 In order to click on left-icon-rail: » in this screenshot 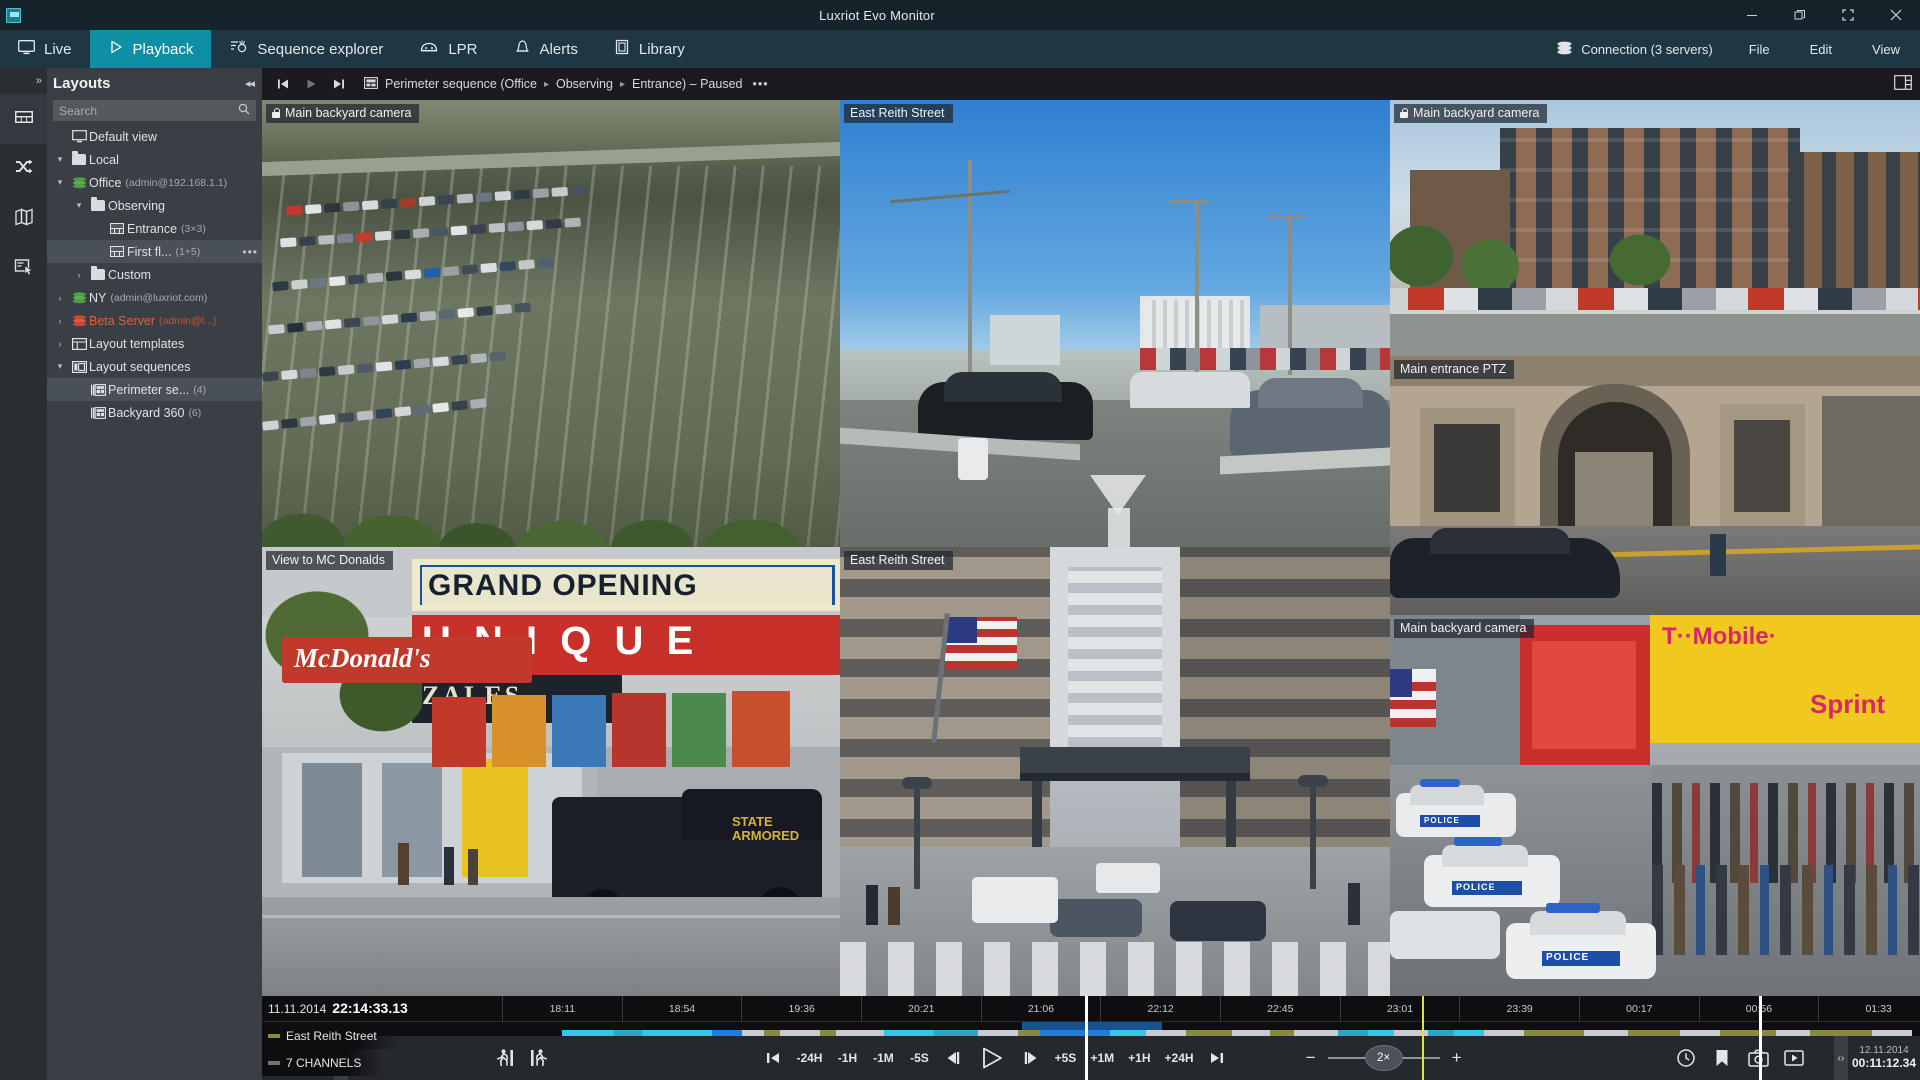, I will do `click(23, 574)`.